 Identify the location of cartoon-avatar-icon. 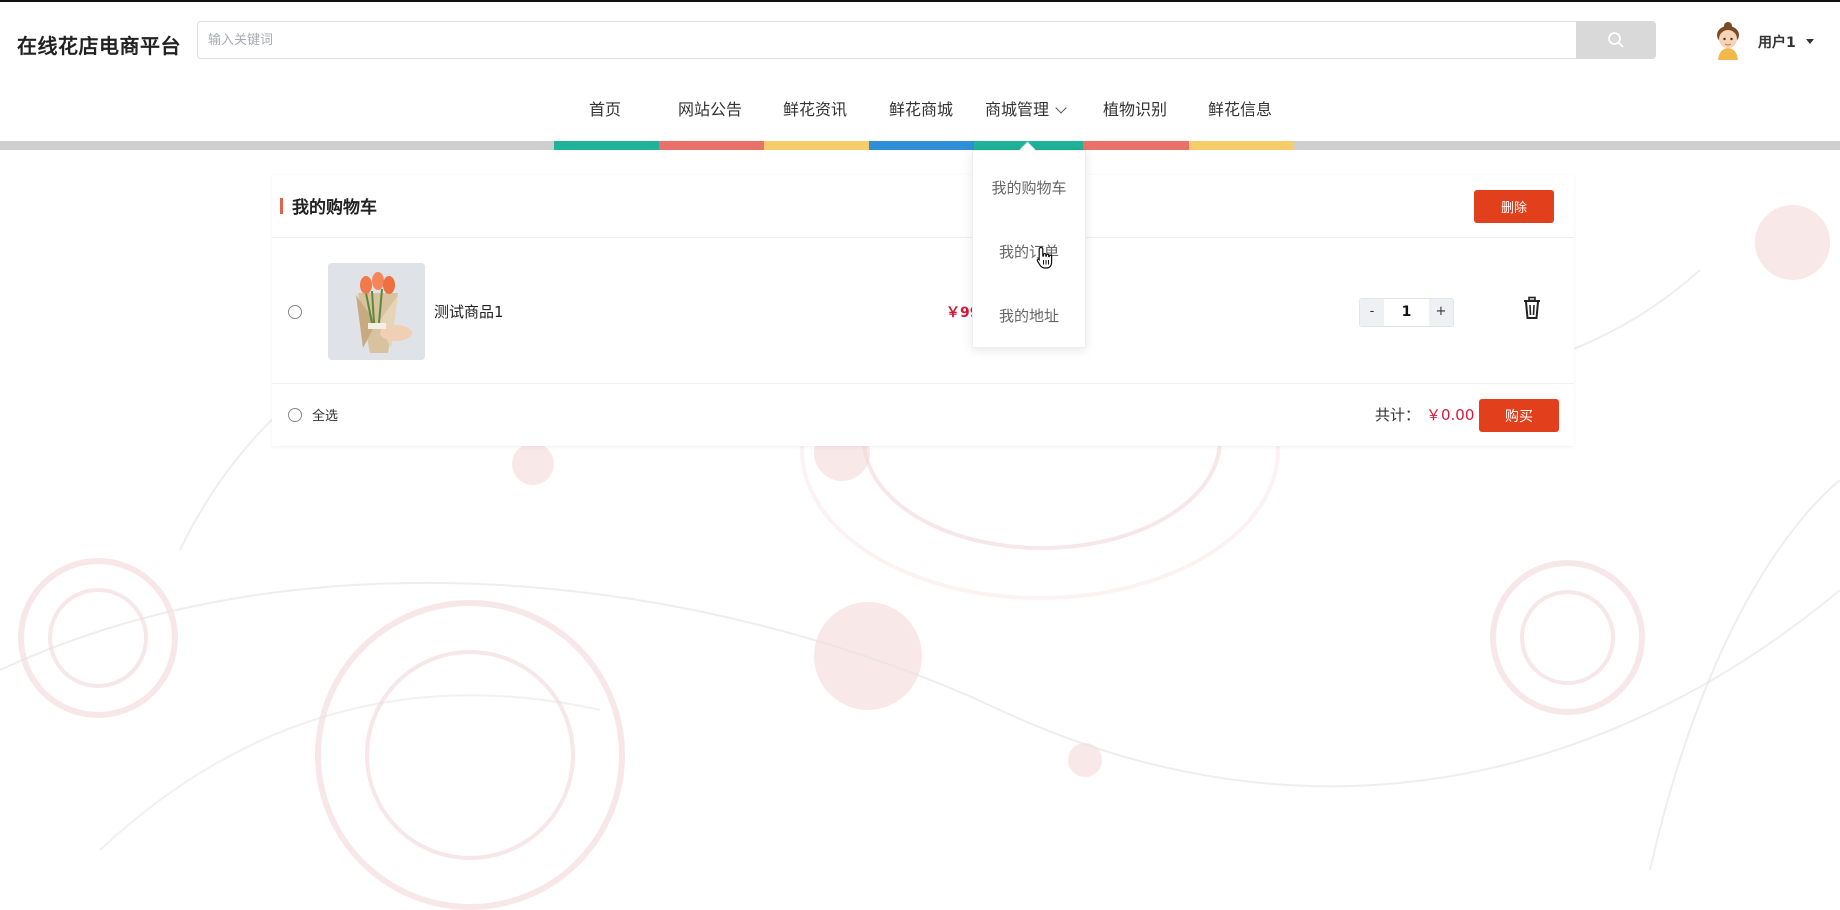
(1728, 40).